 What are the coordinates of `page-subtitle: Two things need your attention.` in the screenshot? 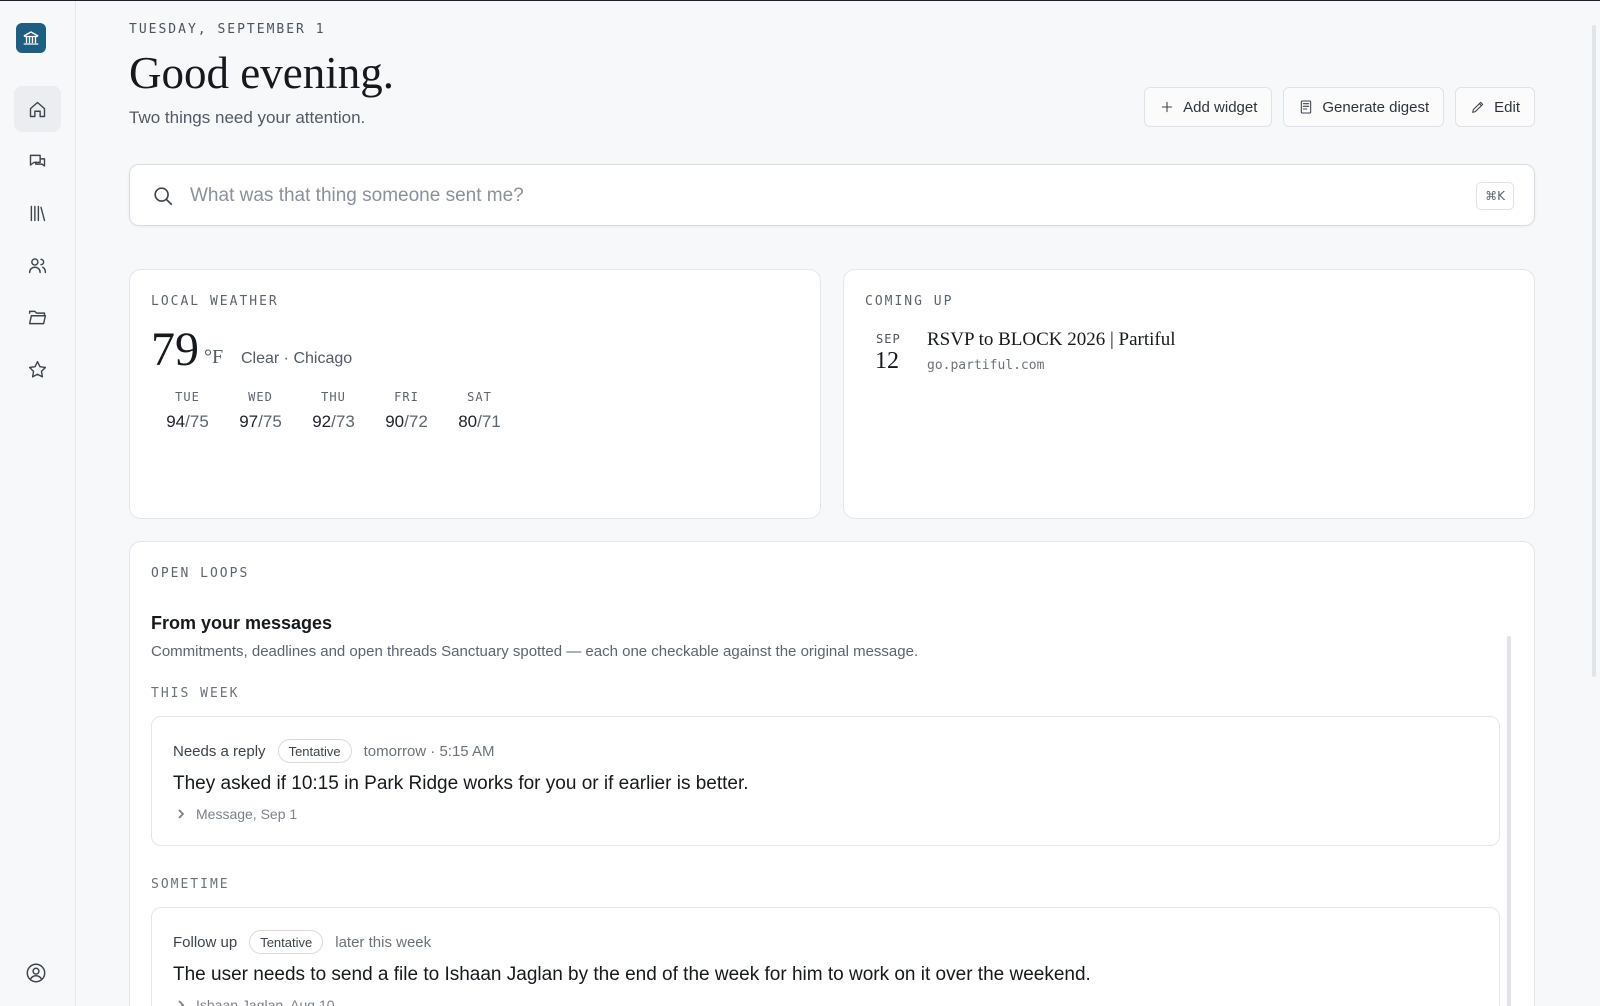 It's located at (247, 117).